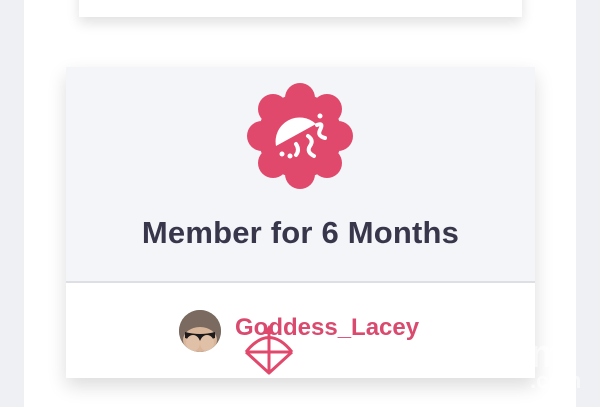 This screenshot has height=407, width=600. Describe the element at coordinates (269, 352) in the screenshot. I see `bow-arrow-icon` at that location.